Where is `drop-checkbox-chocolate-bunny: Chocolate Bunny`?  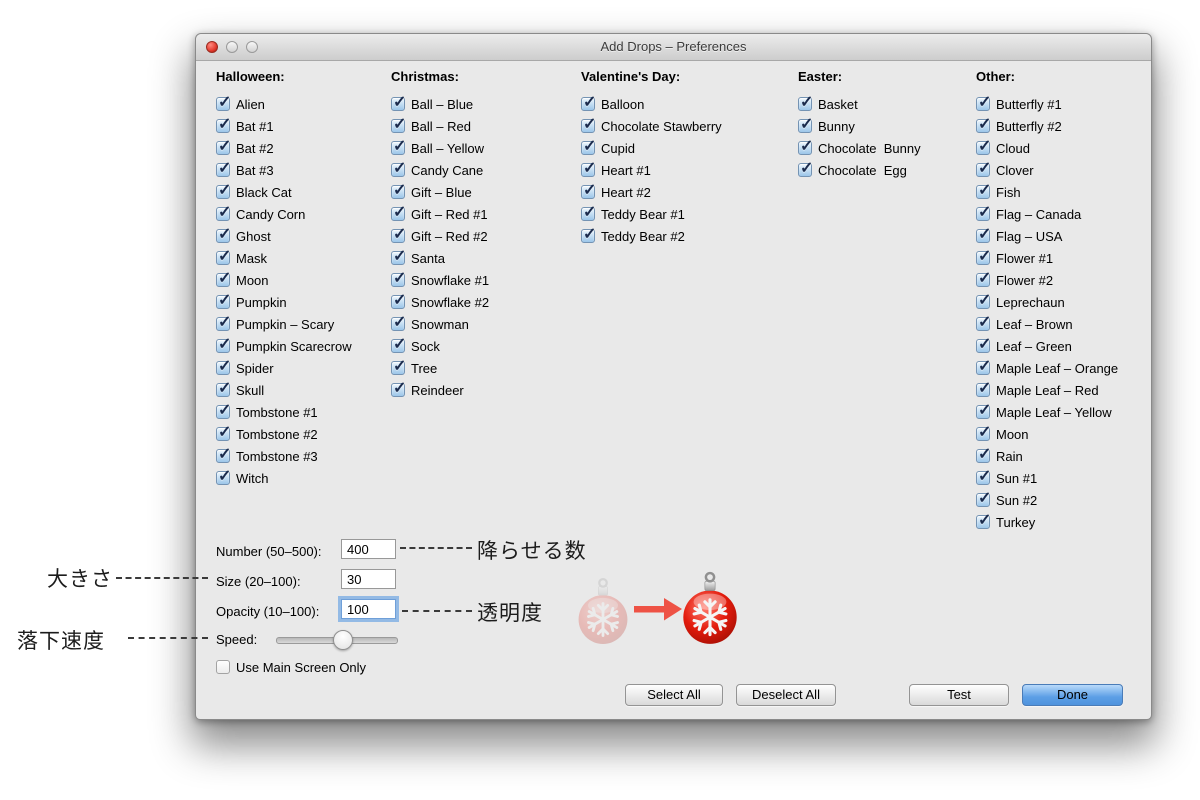 drop-checkbox-chocolate-bunny: Chocolate Bunny is located at coordinates (859, 147).